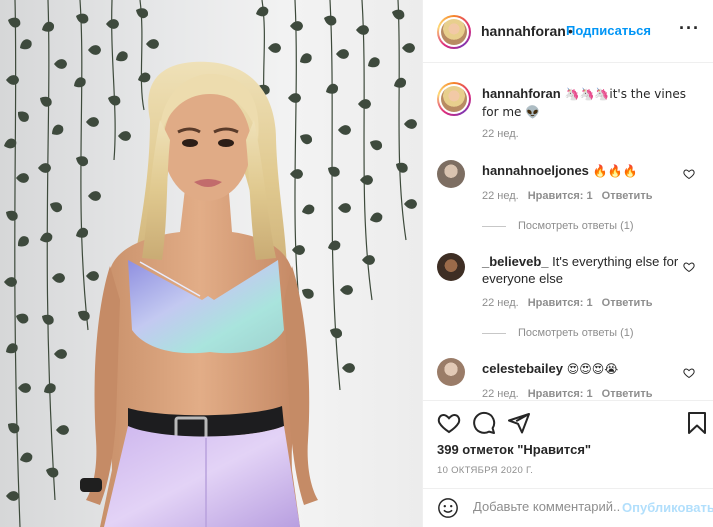 This screenshot has width=713, height=527. Describe the element at coordinates (485, 470) in the screenshot. I see `post-date: 10 ОКТЯБРЯ 2020 Г.` at that location.